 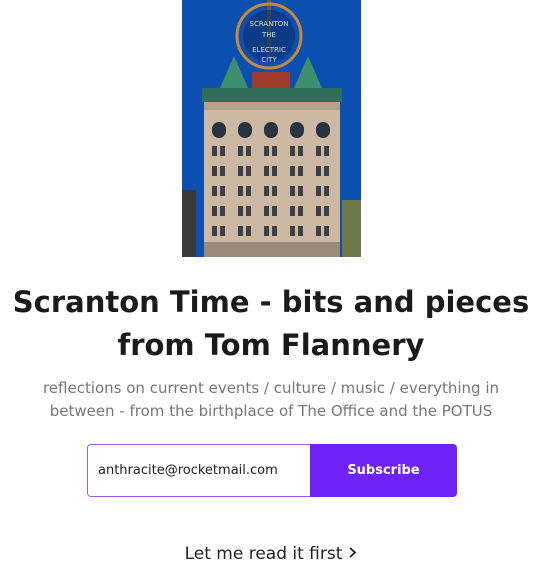 I want to click on sign-text-top: SCRANTON, so click(x=269, y=24).